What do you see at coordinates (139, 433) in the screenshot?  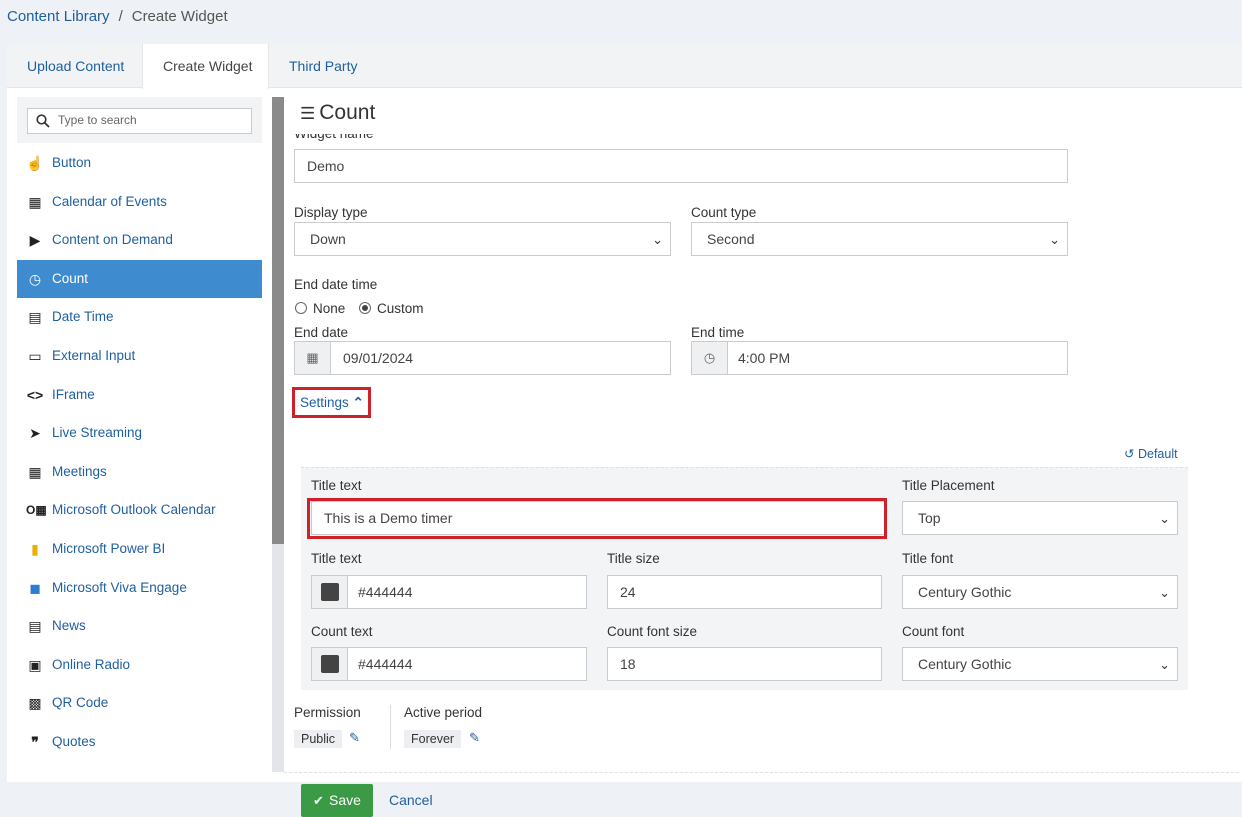 I see `sidebar-item-live-streaming: ➤ Live Streaming` at bounding box center [139, 433].